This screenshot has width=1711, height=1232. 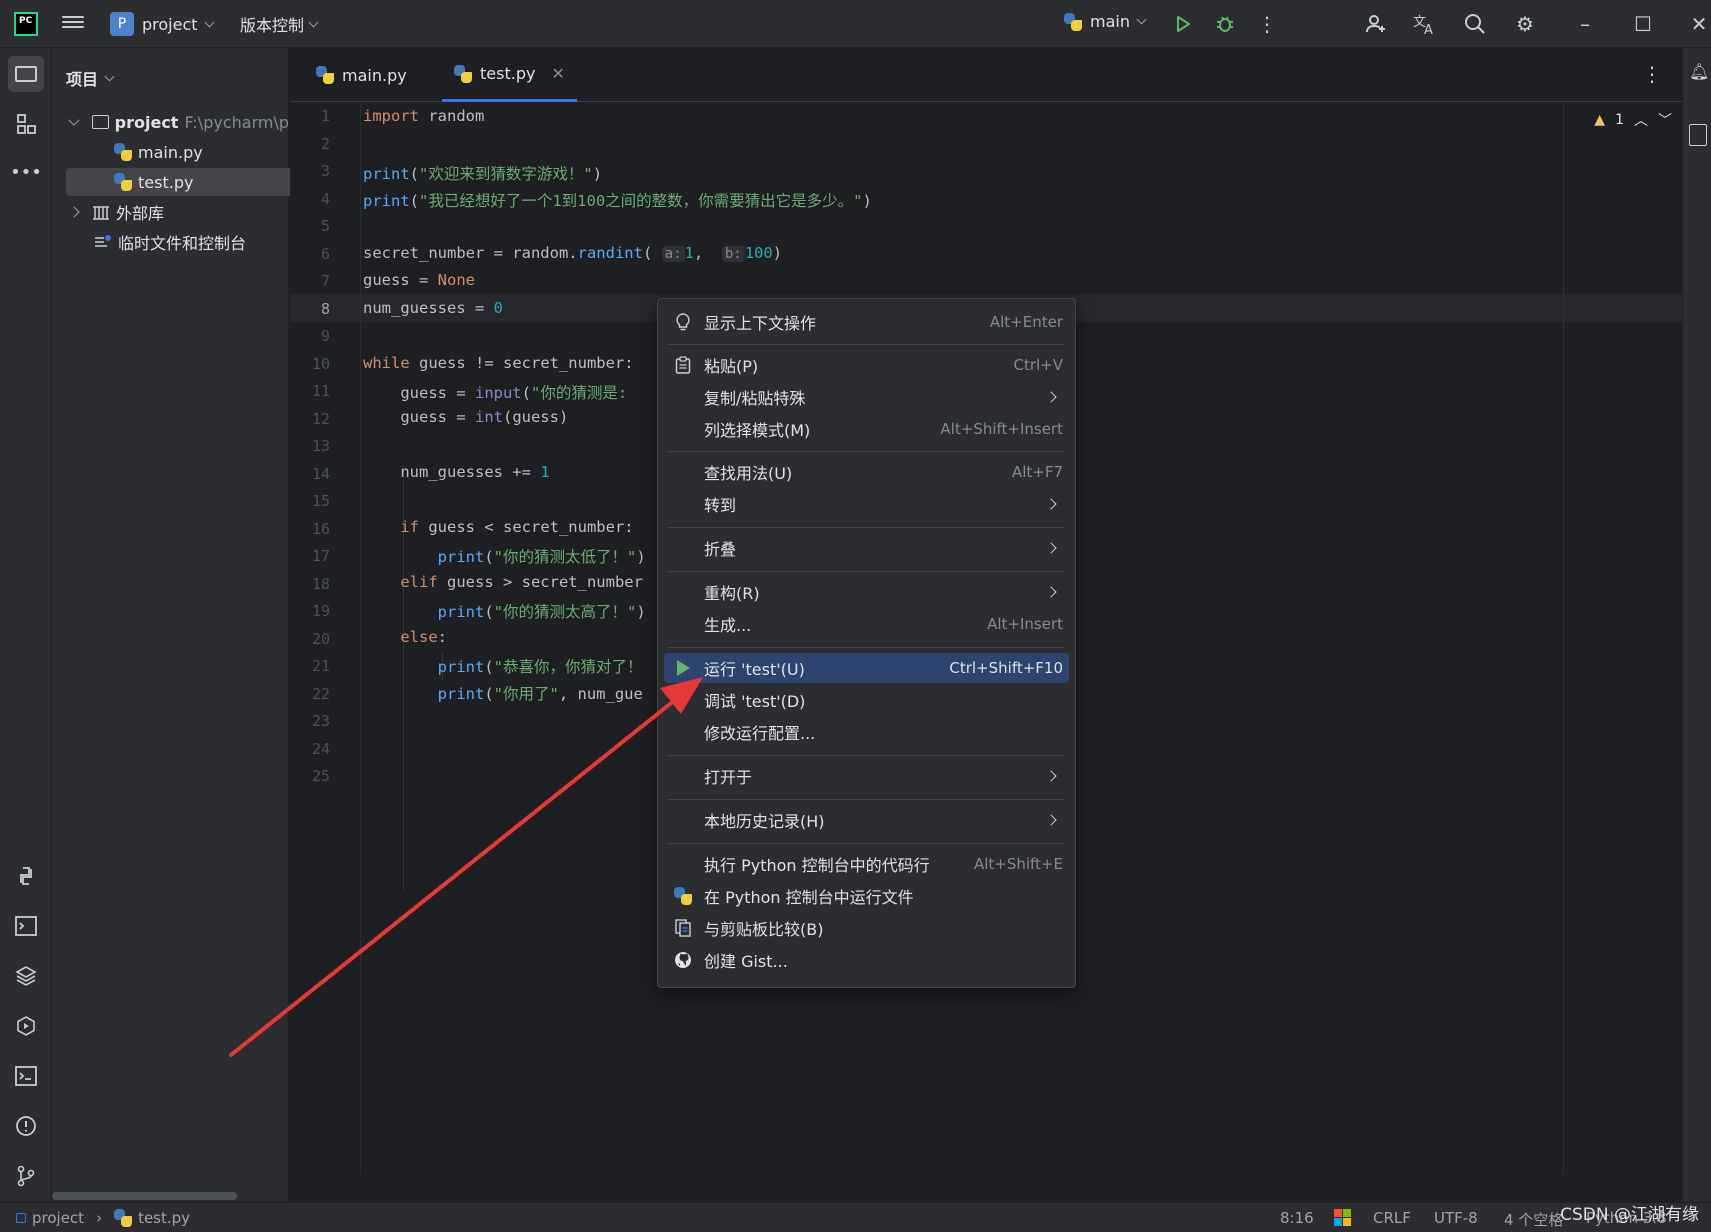 What do you see at coordinates (463, 73) in the screenshot?
I see `python-file-icon` at bounding box center [463, 73].